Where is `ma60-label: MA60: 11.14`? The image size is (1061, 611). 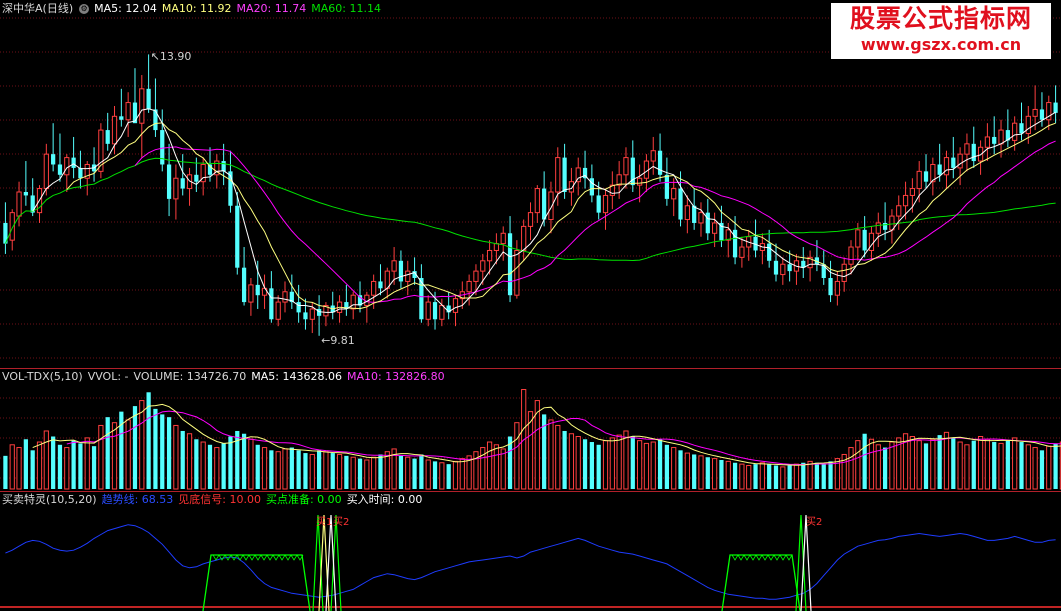
ma60-label: MA60: 11.14 is located at coordinates (346, 8).